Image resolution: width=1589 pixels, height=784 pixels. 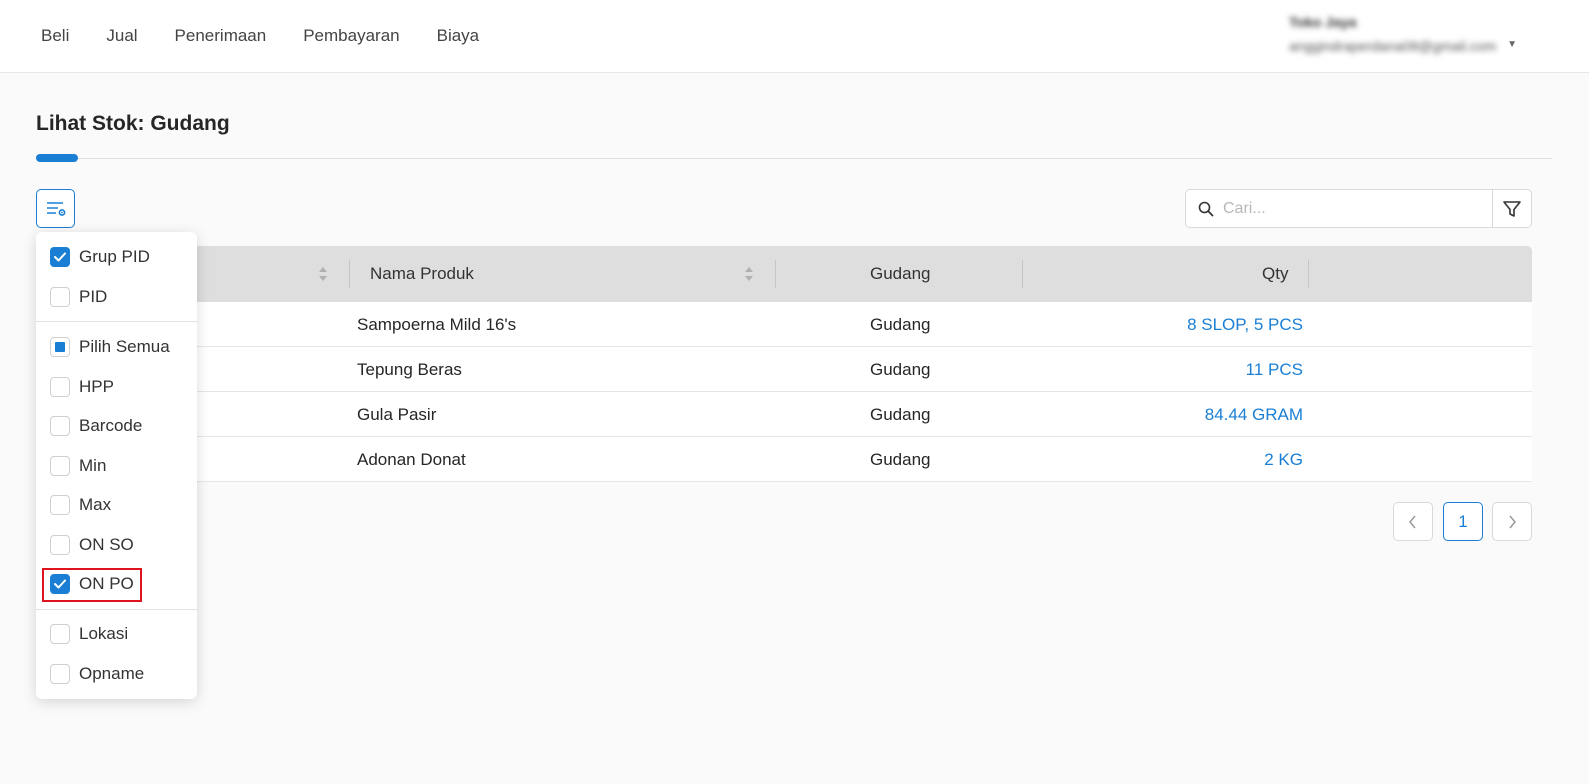 I want to click on indeterminate-mark, so click(x=60, y=347).